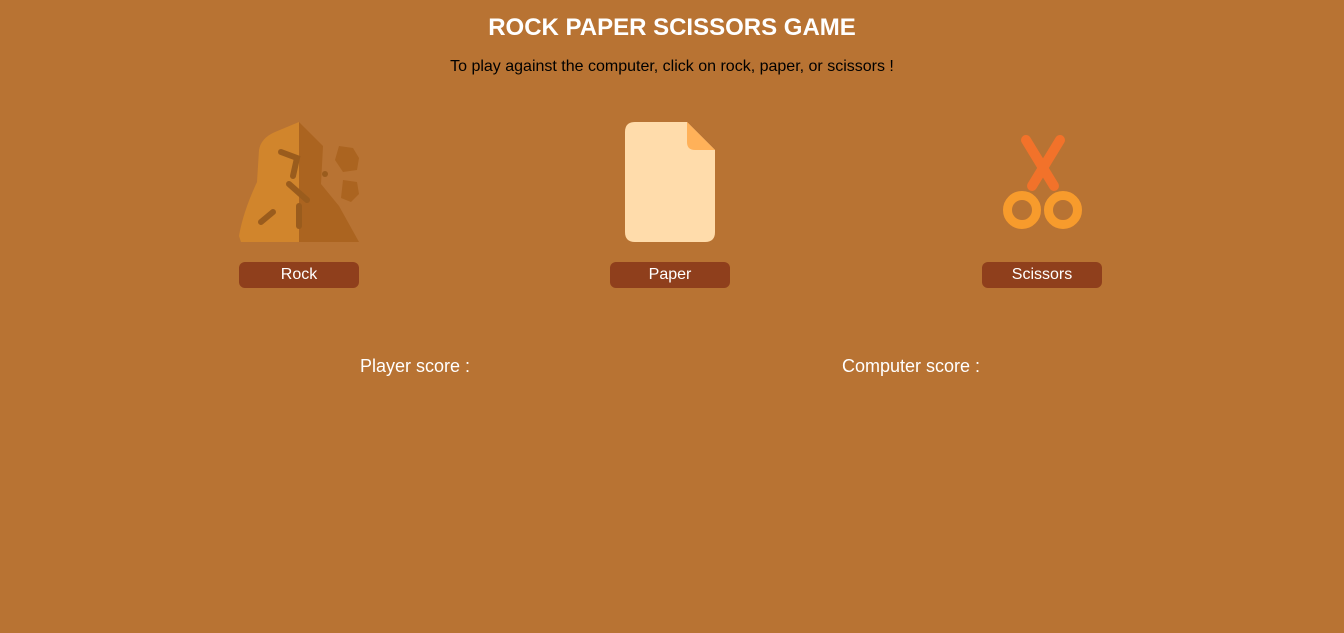 The height and width of the screenshot is (633, 1344). Describe the element at coordinates (672, 27) in the screenshot. I see `page-title: ROCK PAPER SCISSORS GAME` at that location.